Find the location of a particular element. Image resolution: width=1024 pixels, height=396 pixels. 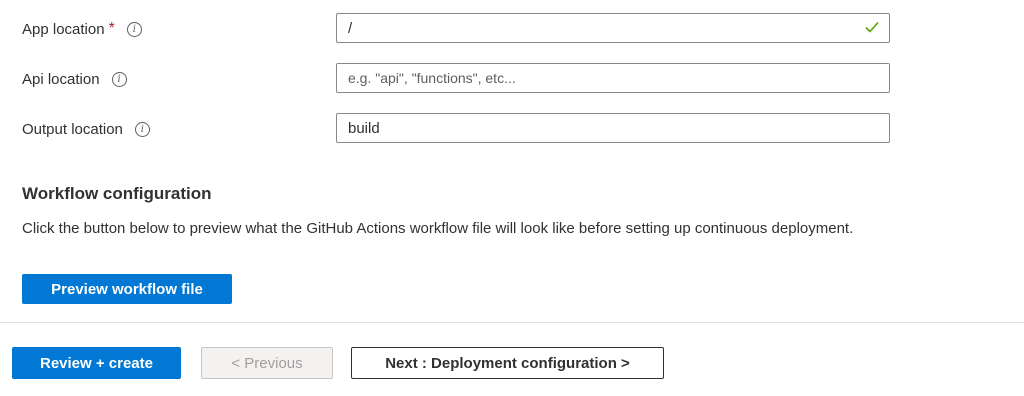

api-location-label: Api location is located at coordinates (61, 79).